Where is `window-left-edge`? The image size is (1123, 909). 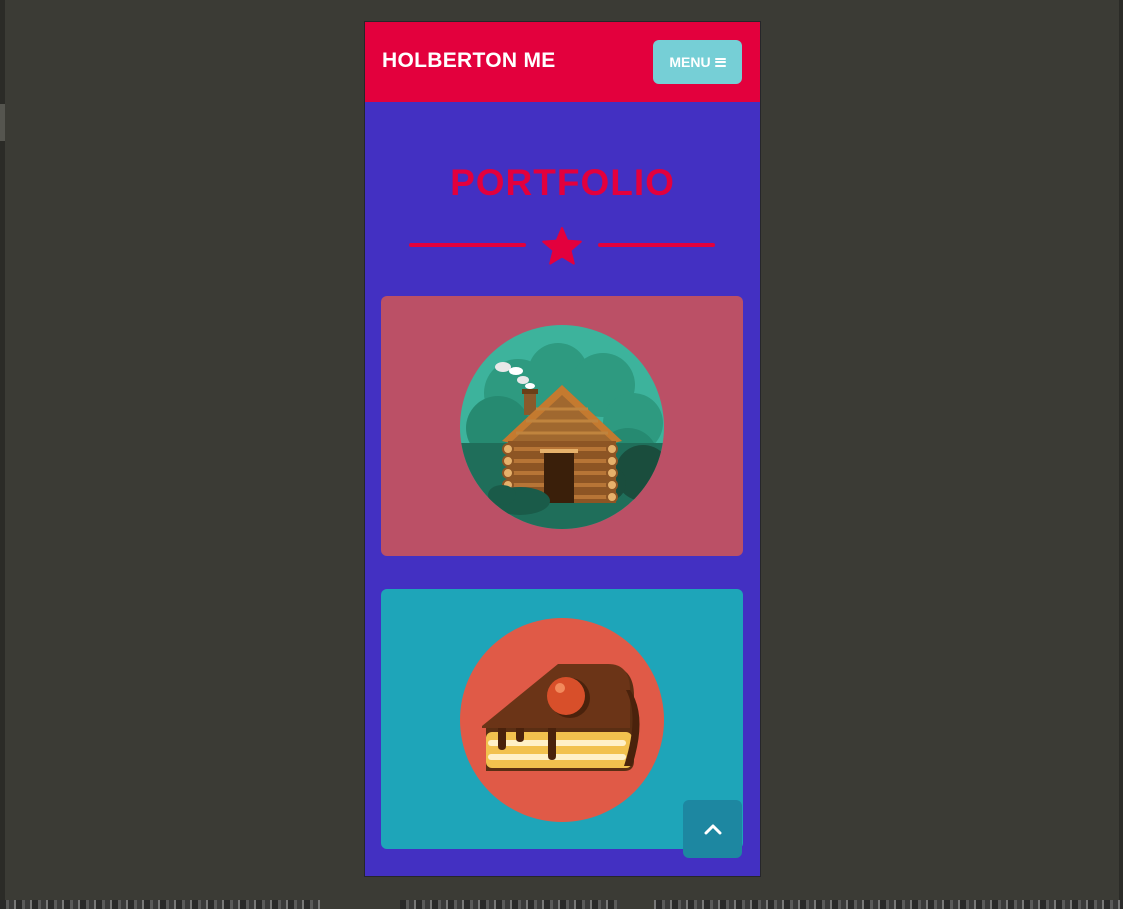
window-left-edge is located at coordinates (2, 454).